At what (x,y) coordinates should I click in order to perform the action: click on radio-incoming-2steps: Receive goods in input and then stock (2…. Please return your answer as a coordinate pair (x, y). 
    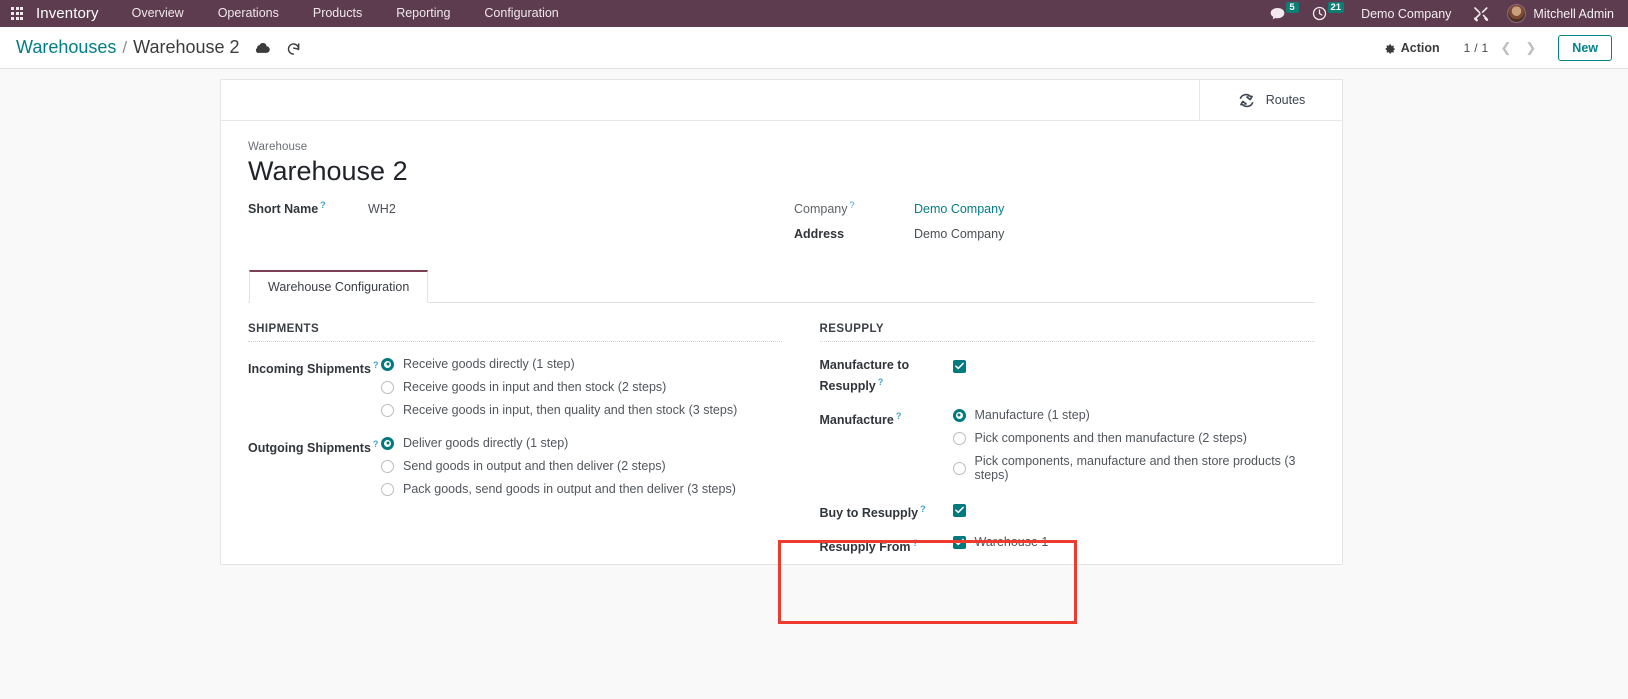
    Looking at the image, I should click on (581, 387).